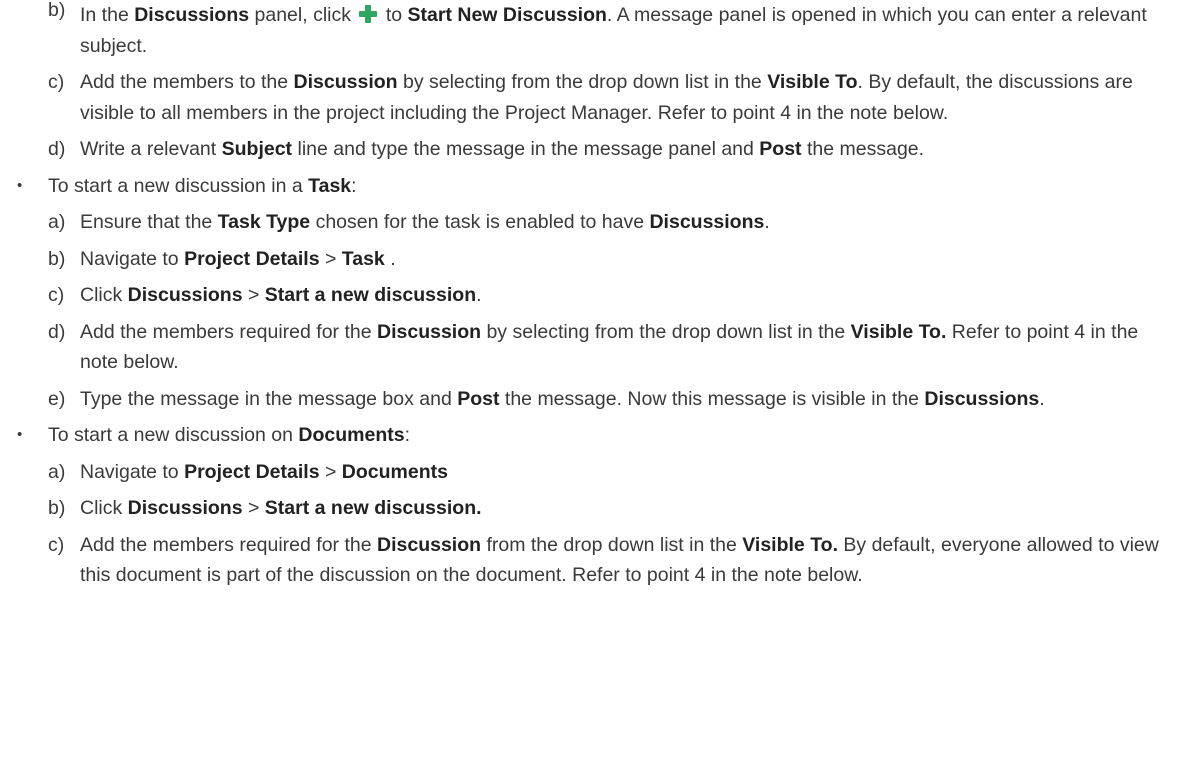  I want to click on ui-term: Start New Discussion, so click(507, 15).